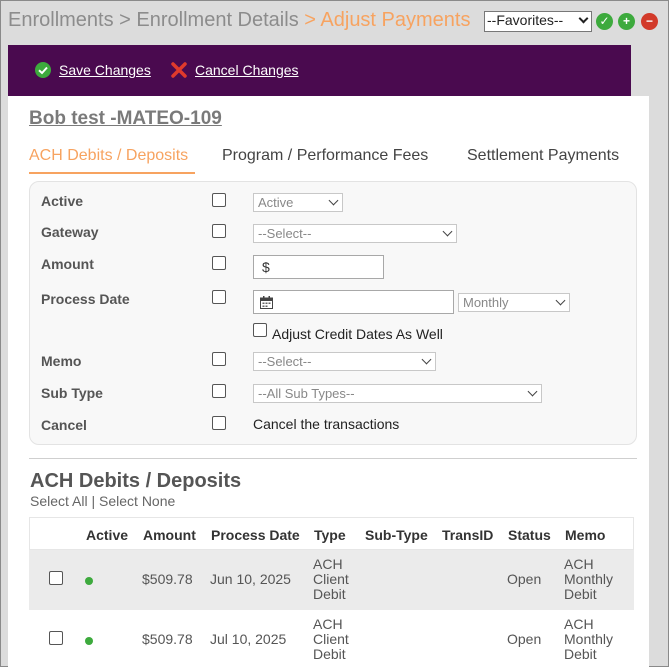 The image size is (669, 670). What do you see at coordinates (219, 231) in the screenshot?
I see `gateway-checkbox` at bounding box center [219, 231].